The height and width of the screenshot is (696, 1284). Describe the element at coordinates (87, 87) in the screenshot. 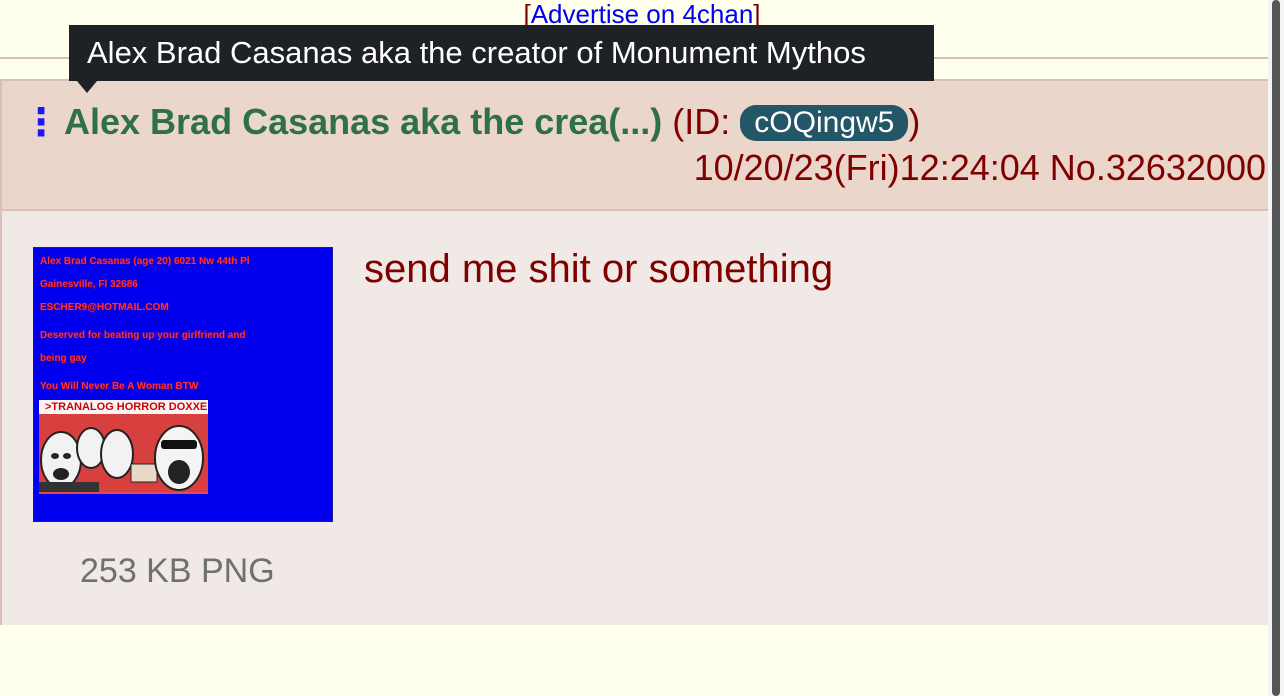

I see `tooltip-arrow` at that location.